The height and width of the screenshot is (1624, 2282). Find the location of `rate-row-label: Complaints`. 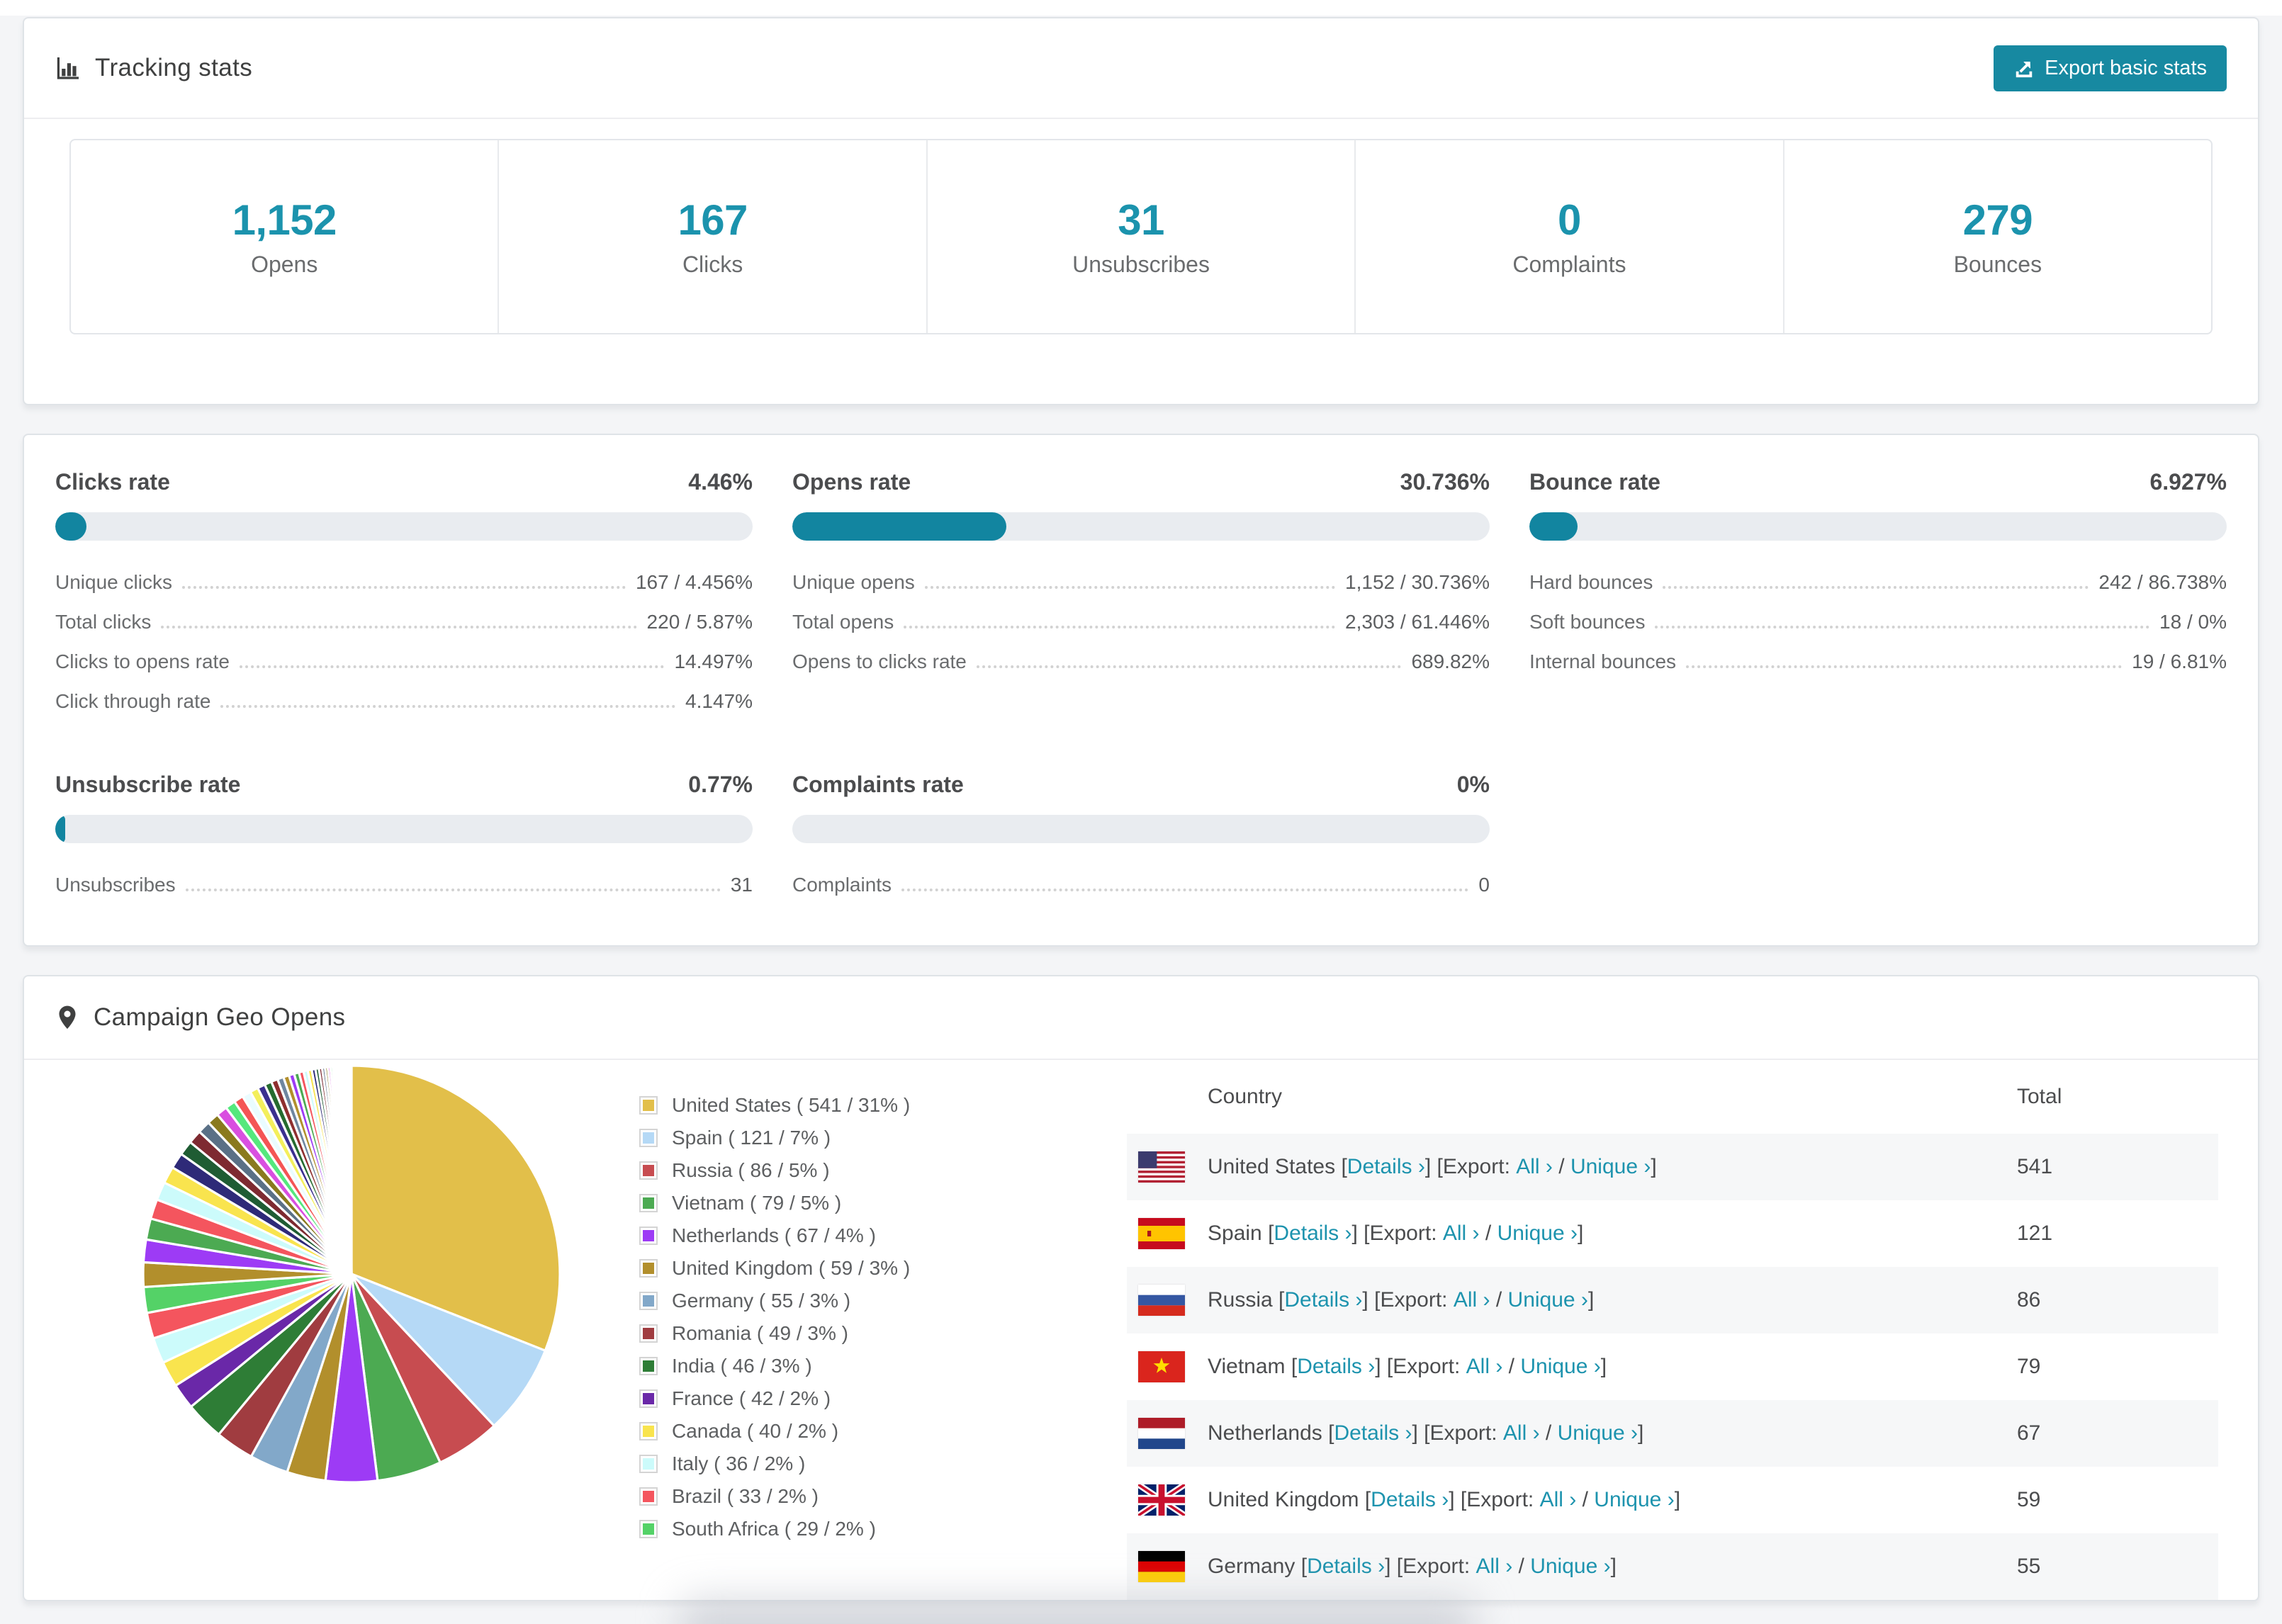

rate-row-label: Complaints is located at coordinates (842, 885).